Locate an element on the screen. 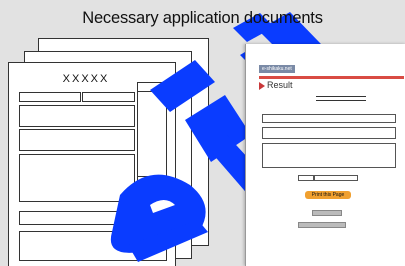  form-field-name-left is located at coordinates (50, 97).